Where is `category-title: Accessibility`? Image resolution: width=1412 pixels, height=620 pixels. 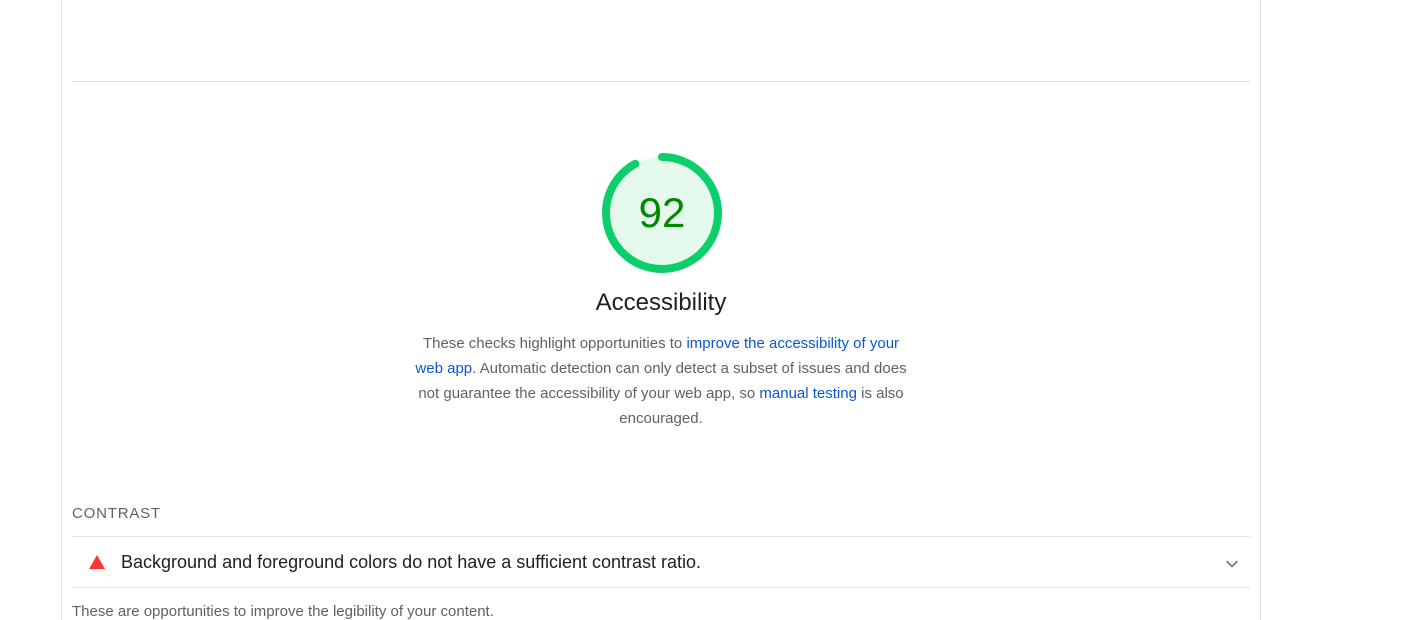
category-title: Accessibility is located at coordinates (661, 302).